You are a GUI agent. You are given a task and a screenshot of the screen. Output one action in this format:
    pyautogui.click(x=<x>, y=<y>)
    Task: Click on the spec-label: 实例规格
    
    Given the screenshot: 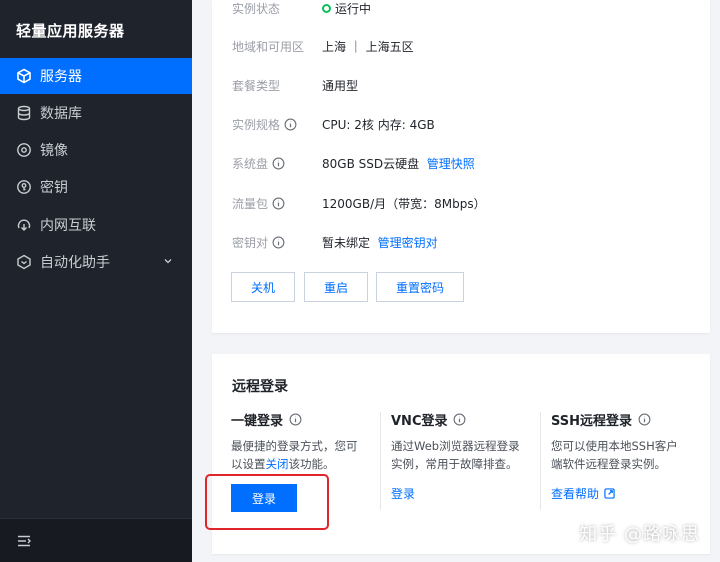 What is the action you would take?
    pyautogui.click(x=256, y=124)
    